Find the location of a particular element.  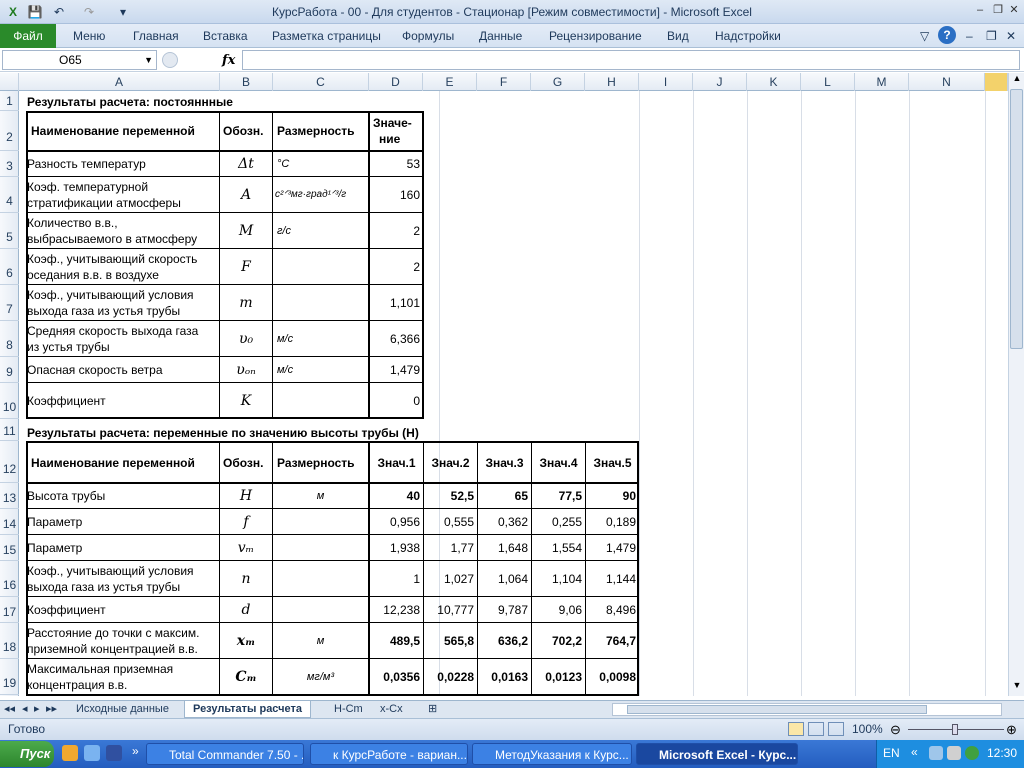

workbook-restore-icon: ❐ is located at coordinates (991, 36).